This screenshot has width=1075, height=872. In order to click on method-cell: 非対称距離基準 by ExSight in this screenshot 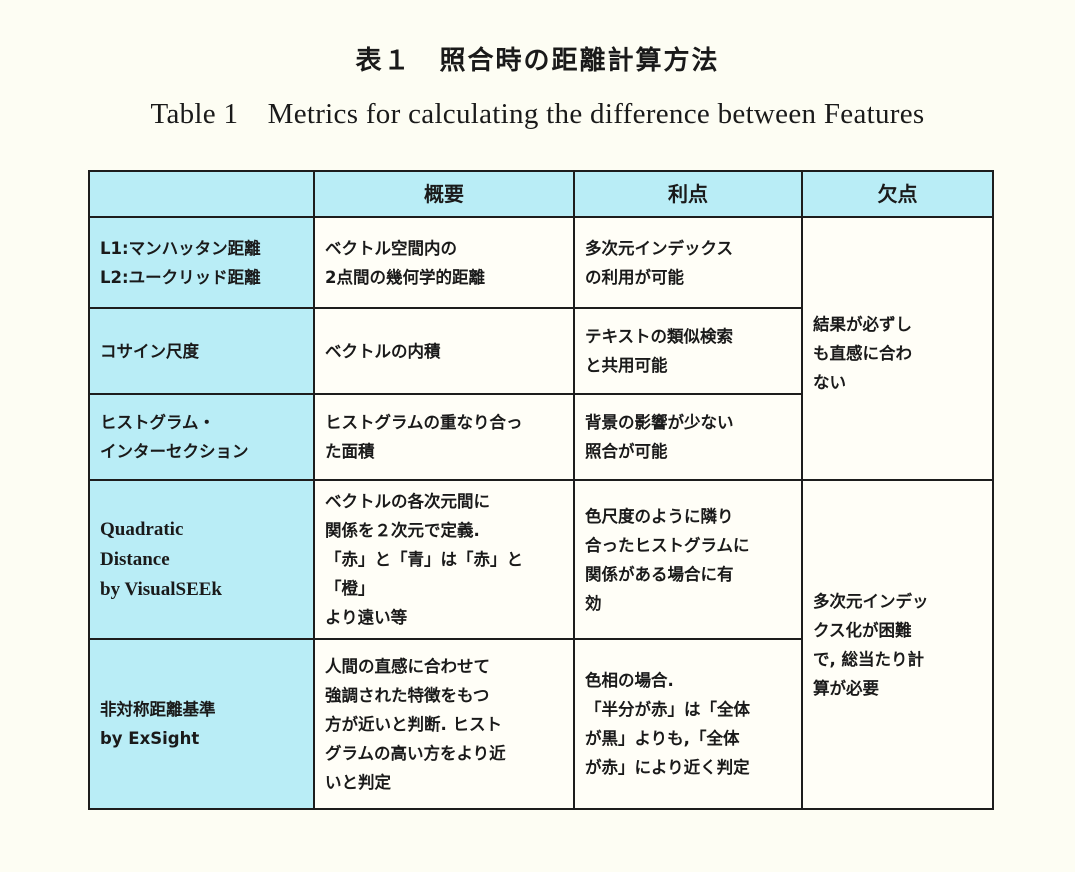, I will do `click(201, 724)`.